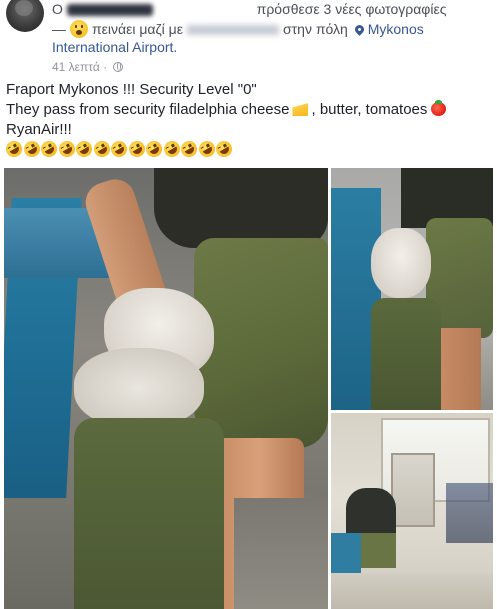  What do you see at coordinates (458, 369) in the screenshot?
I see `photo-tr-leg` at bounding box center [458, 369].